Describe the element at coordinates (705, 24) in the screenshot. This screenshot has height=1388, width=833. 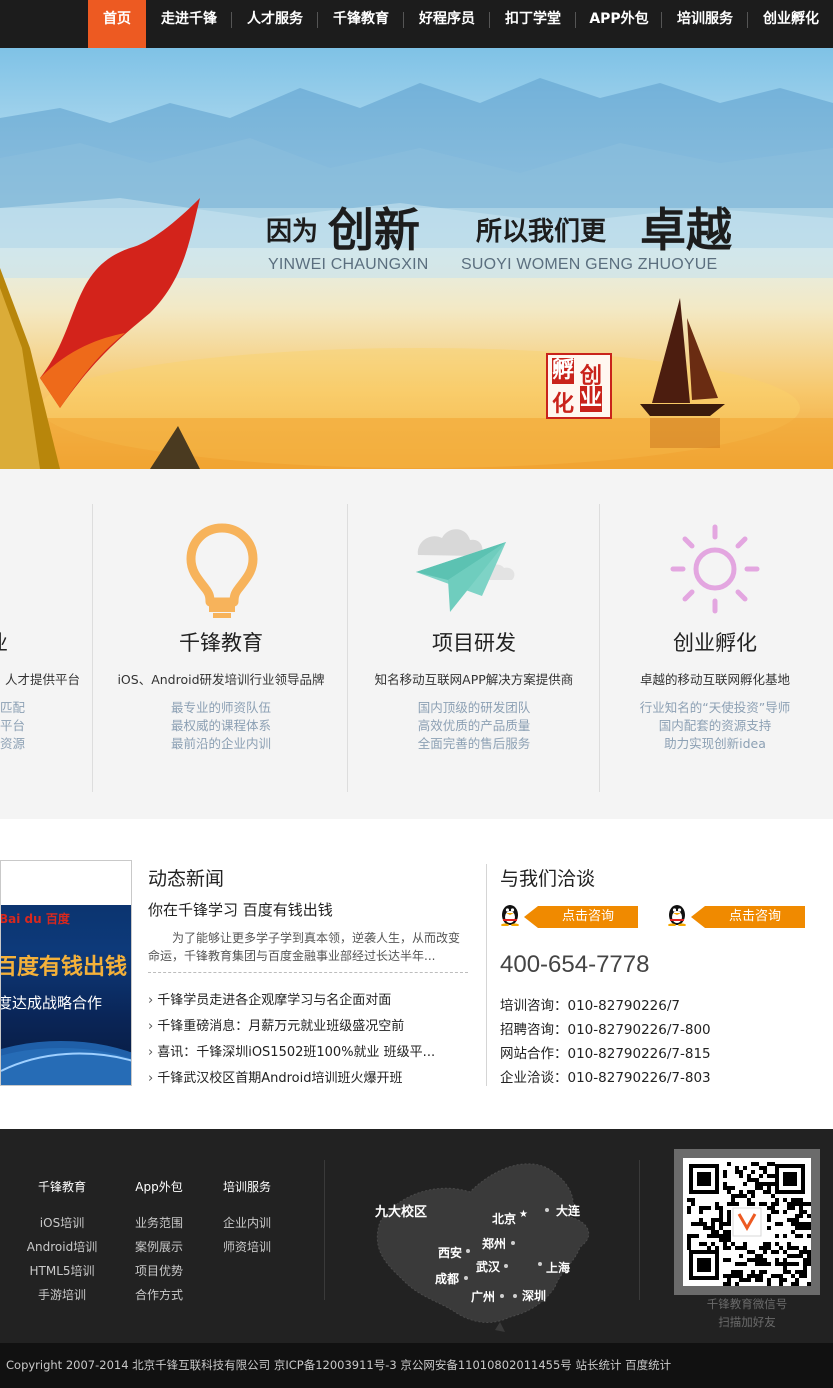
I see `nav-item-training: 培训服务` at that location.